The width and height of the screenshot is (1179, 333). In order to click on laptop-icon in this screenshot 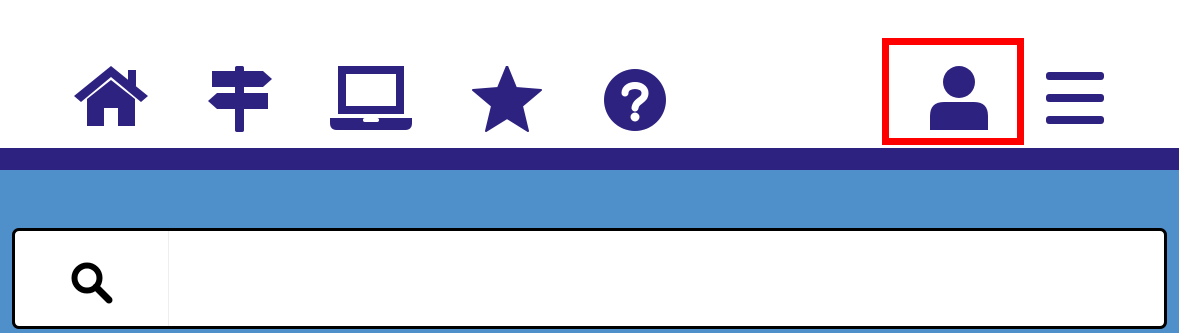, I will do `click(371, 98)`.